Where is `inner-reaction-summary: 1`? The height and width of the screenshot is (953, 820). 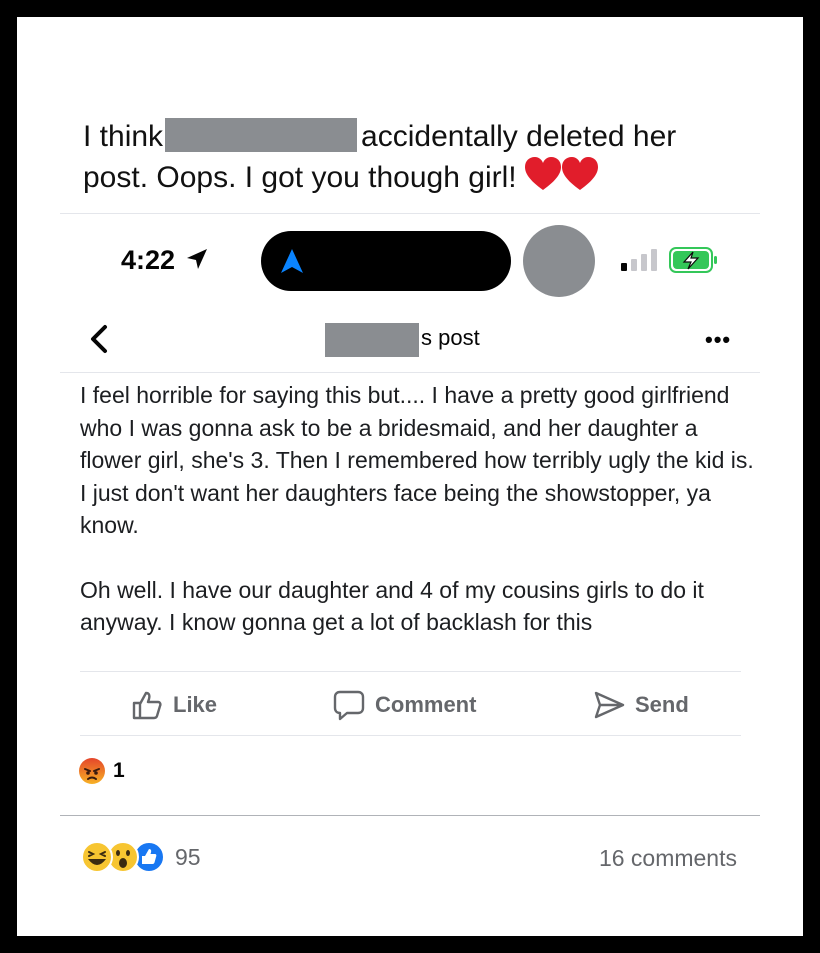
inner-reaction-summary: 1 is located at coordinates (102, 771).